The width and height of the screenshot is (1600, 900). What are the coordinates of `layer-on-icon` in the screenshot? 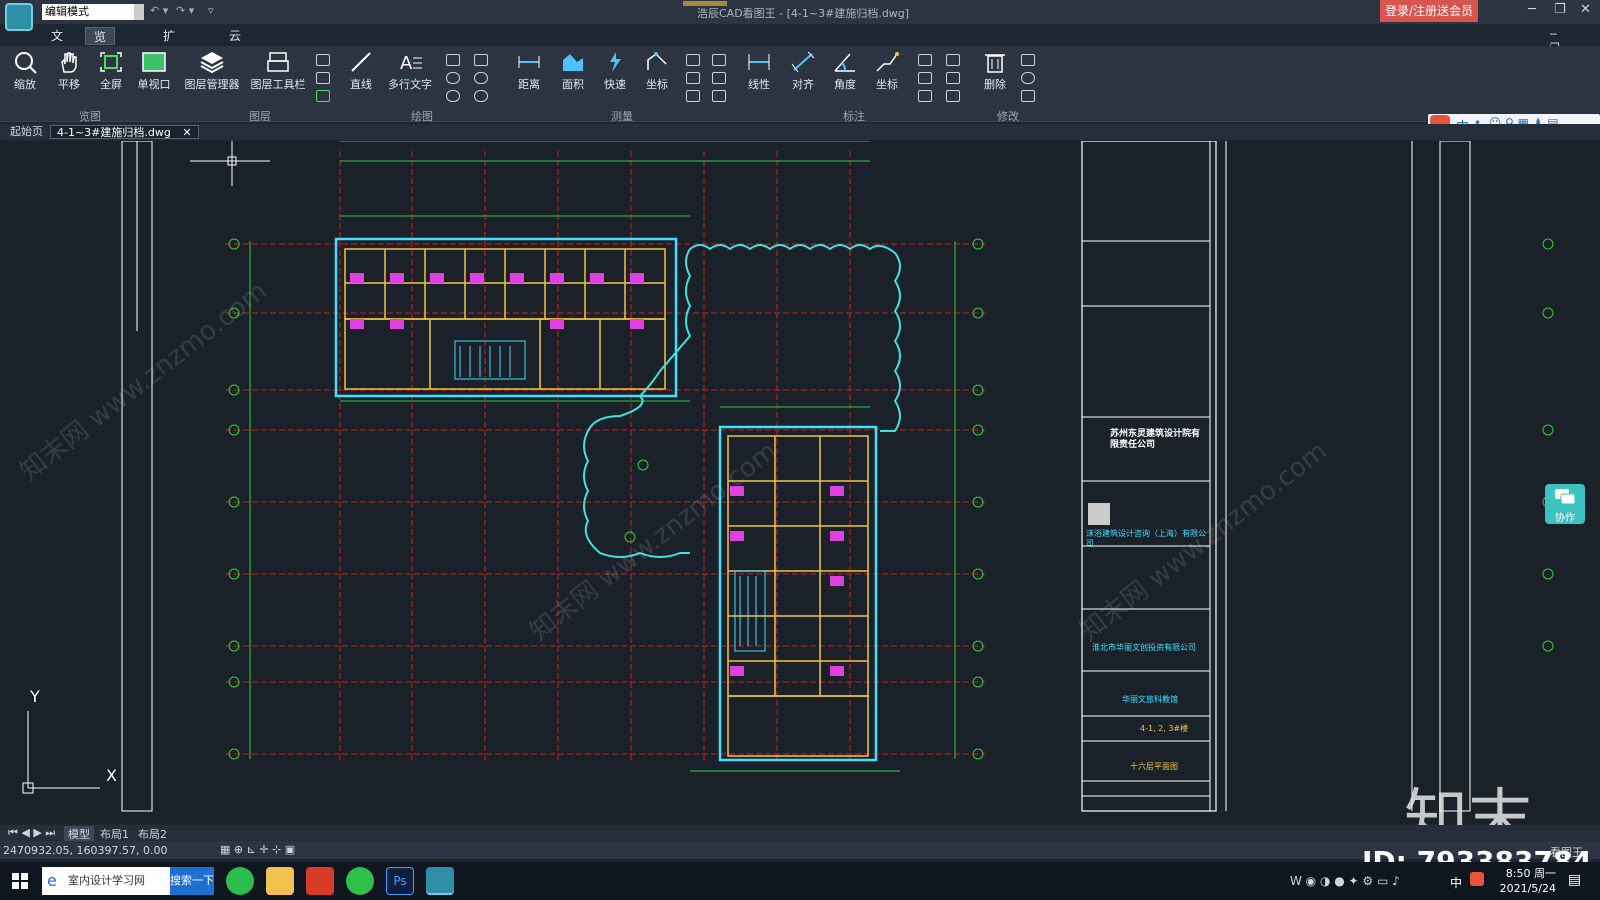 It's located at (323, 60).